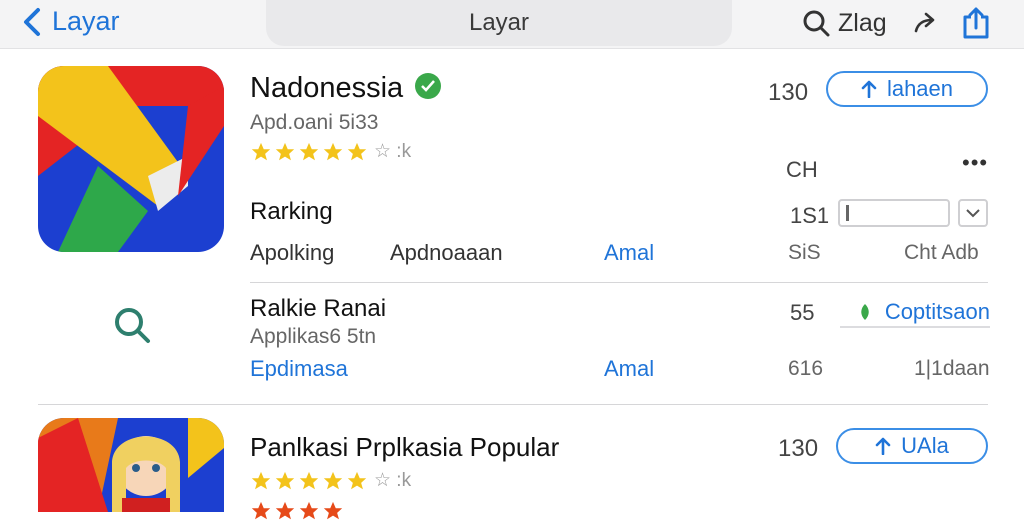 This screenshot has height=522, width=1024. I want to click on copt-field: Coptitsaon, so click(915, 313).